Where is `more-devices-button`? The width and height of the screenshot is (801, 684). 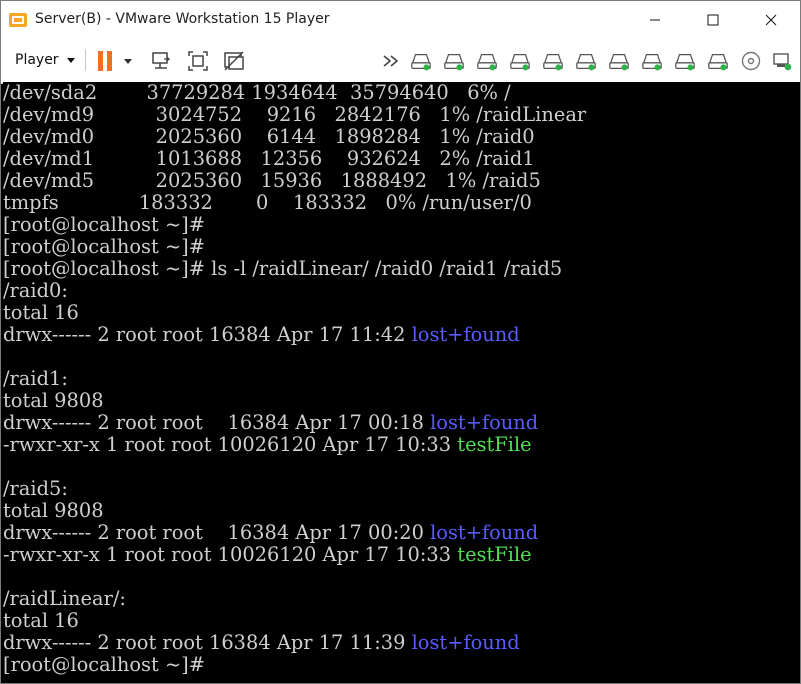
more-devices-button is located at coordinates (392, 61).